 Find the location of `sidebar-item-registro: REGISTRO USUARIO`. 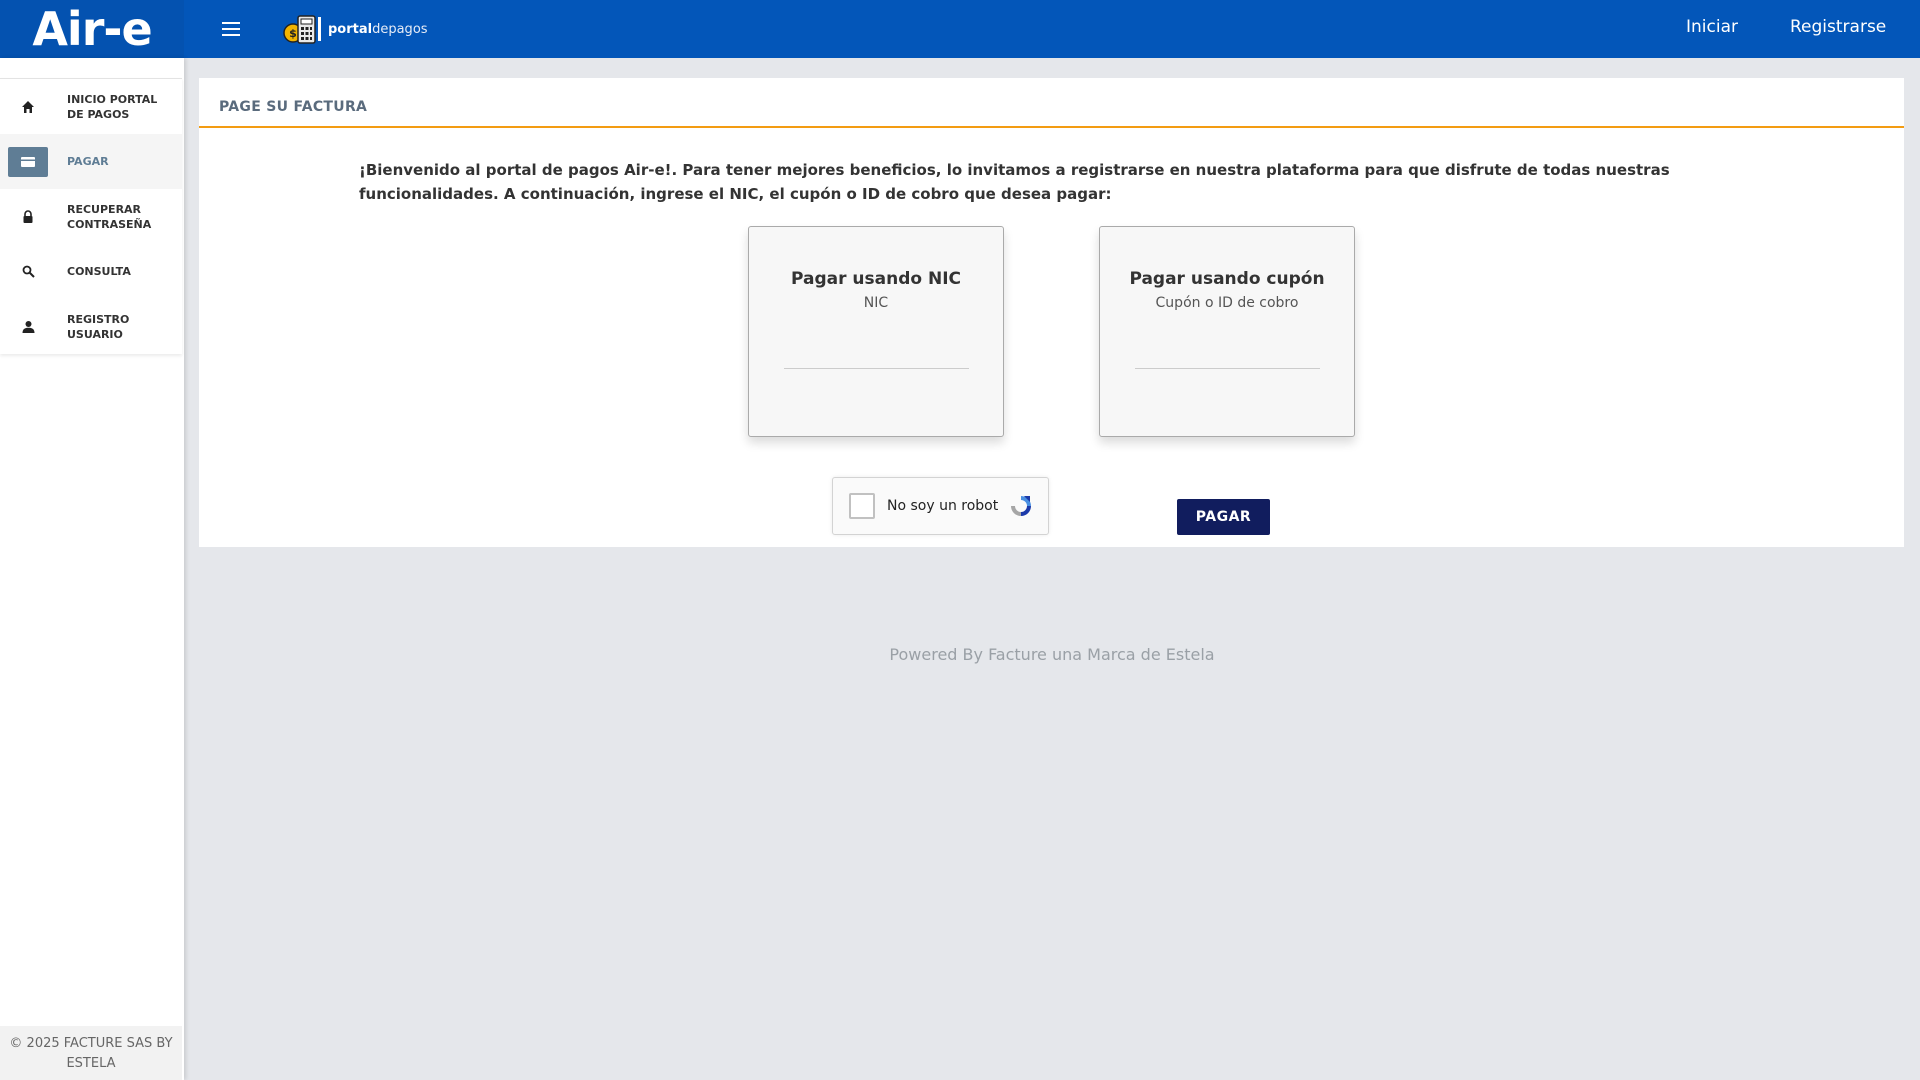

sidebar-item-registro: REGISTRO USUARIO is located at coordinates (91, 326).